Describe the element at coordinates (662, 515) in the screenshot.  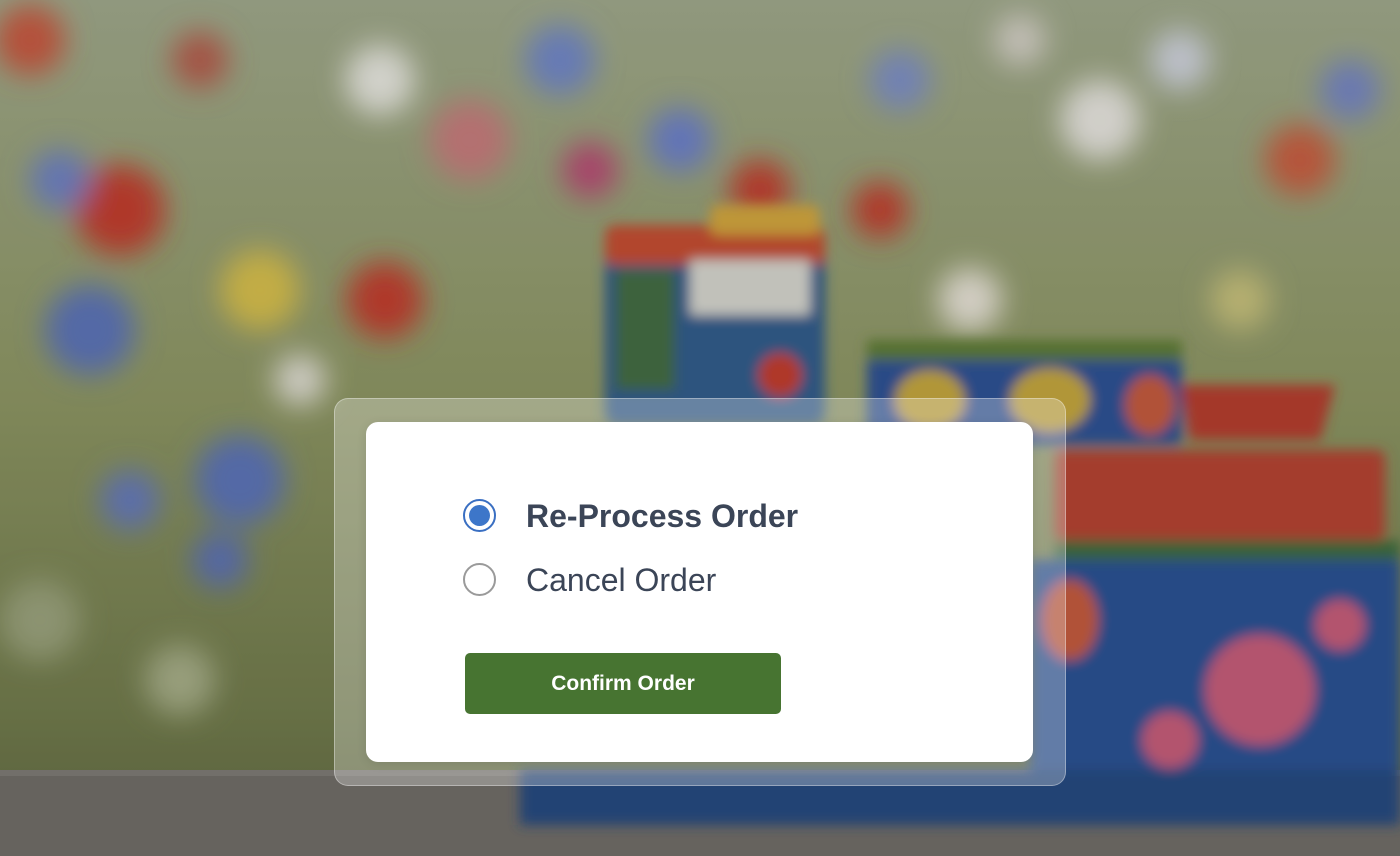
I see `option-reprocess-label: Re-Process Order` at that location.